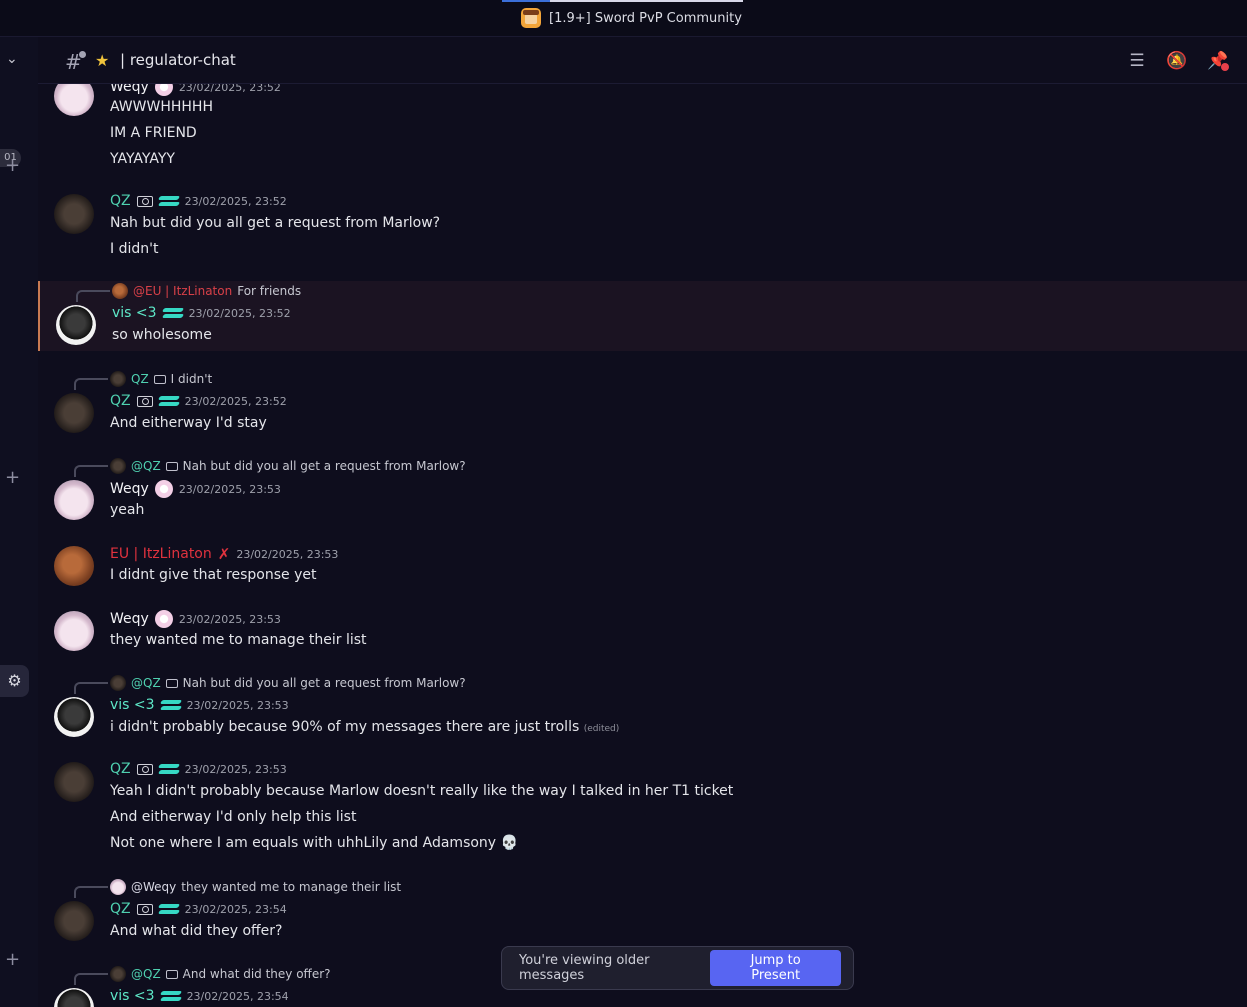 The height and width of the screenshot is (1007, 1247). What do you see at coordinates (775, 968) in the screenshot?
I see `jump-to-present-button: Jump to Present` at bounding box center [775, 968].